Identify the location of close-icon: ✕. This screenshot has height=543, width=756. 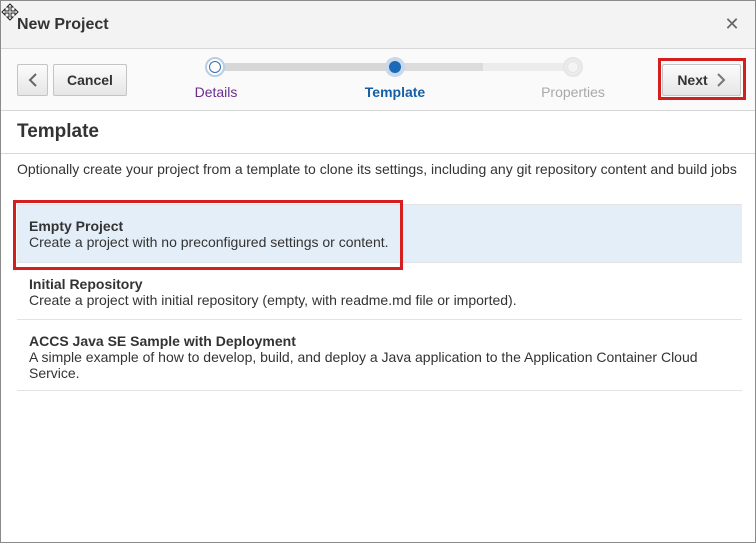
(732, 24).